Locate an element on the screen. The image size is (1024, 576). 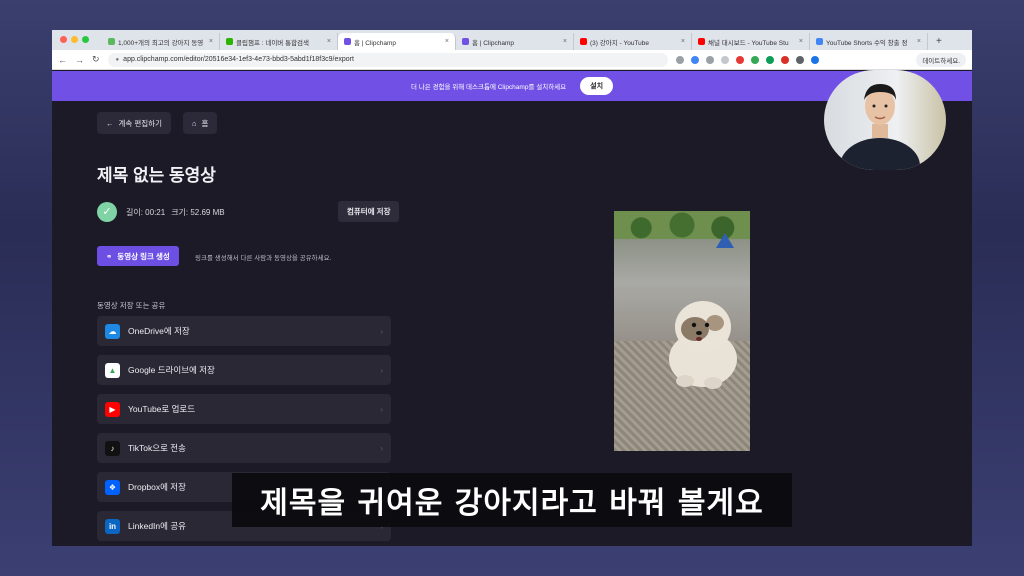
continue-editing-label: 계속 편집하기 is located at coordinates (140, 123).